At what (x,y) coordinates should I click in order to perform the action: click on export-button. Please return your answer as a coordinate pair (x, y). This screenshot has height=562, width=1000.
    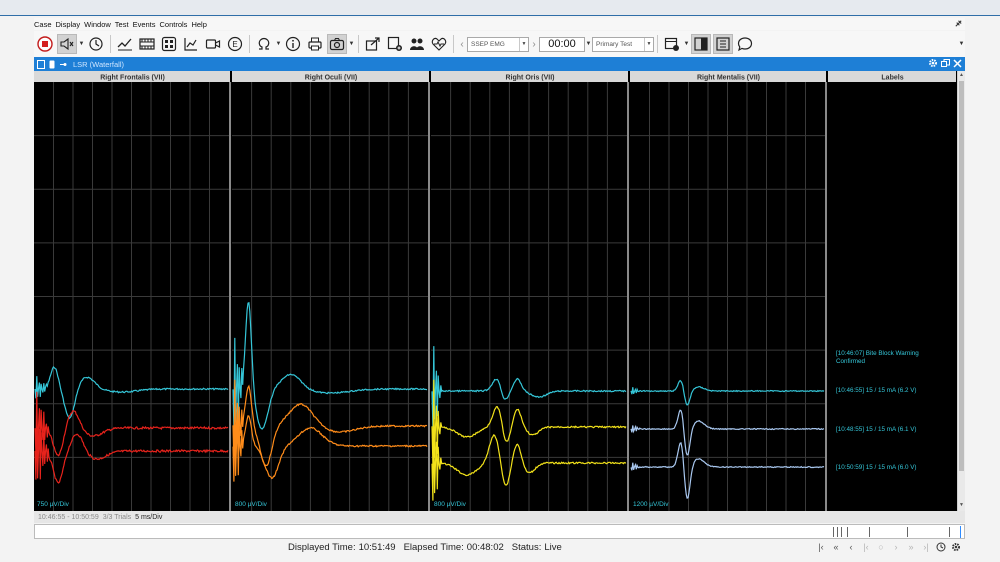
    Looking at the image, I should click on (373, 44).